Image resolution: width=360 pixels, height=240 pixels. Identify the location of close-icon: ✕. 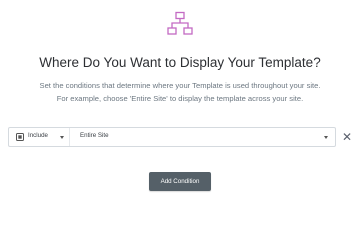
(347, 137).